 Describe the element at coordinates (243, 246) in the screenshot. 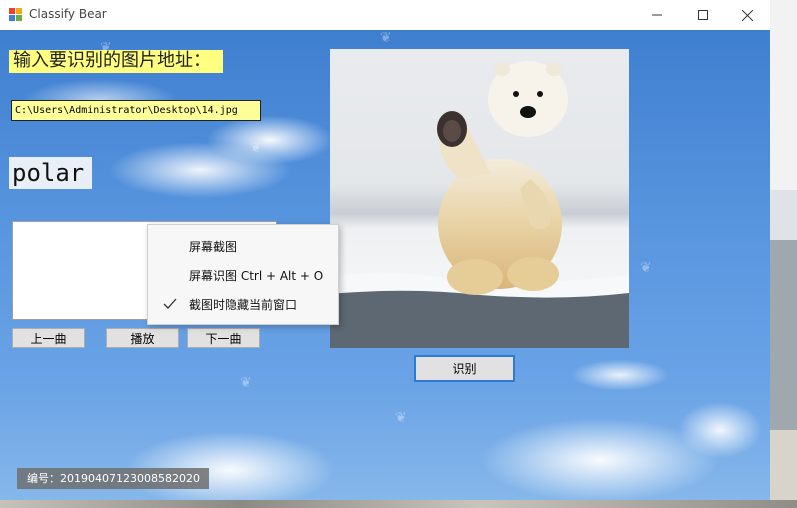

I see `menu-item-screen-capture: 屏幕截图` at that location.